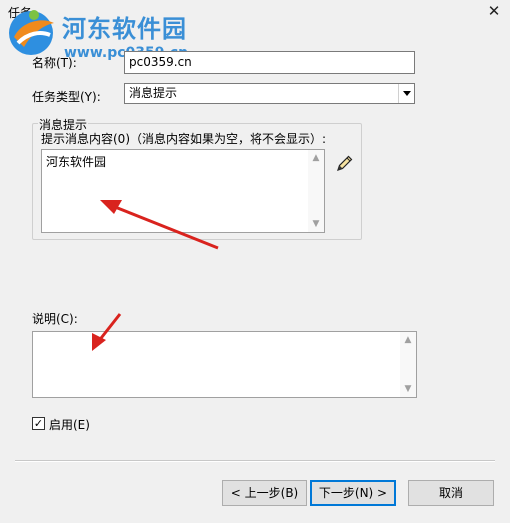 The width and height of the screenshot is (510, 523). I want to click on description-textarea: ▲ ▼, so click(224, 364).